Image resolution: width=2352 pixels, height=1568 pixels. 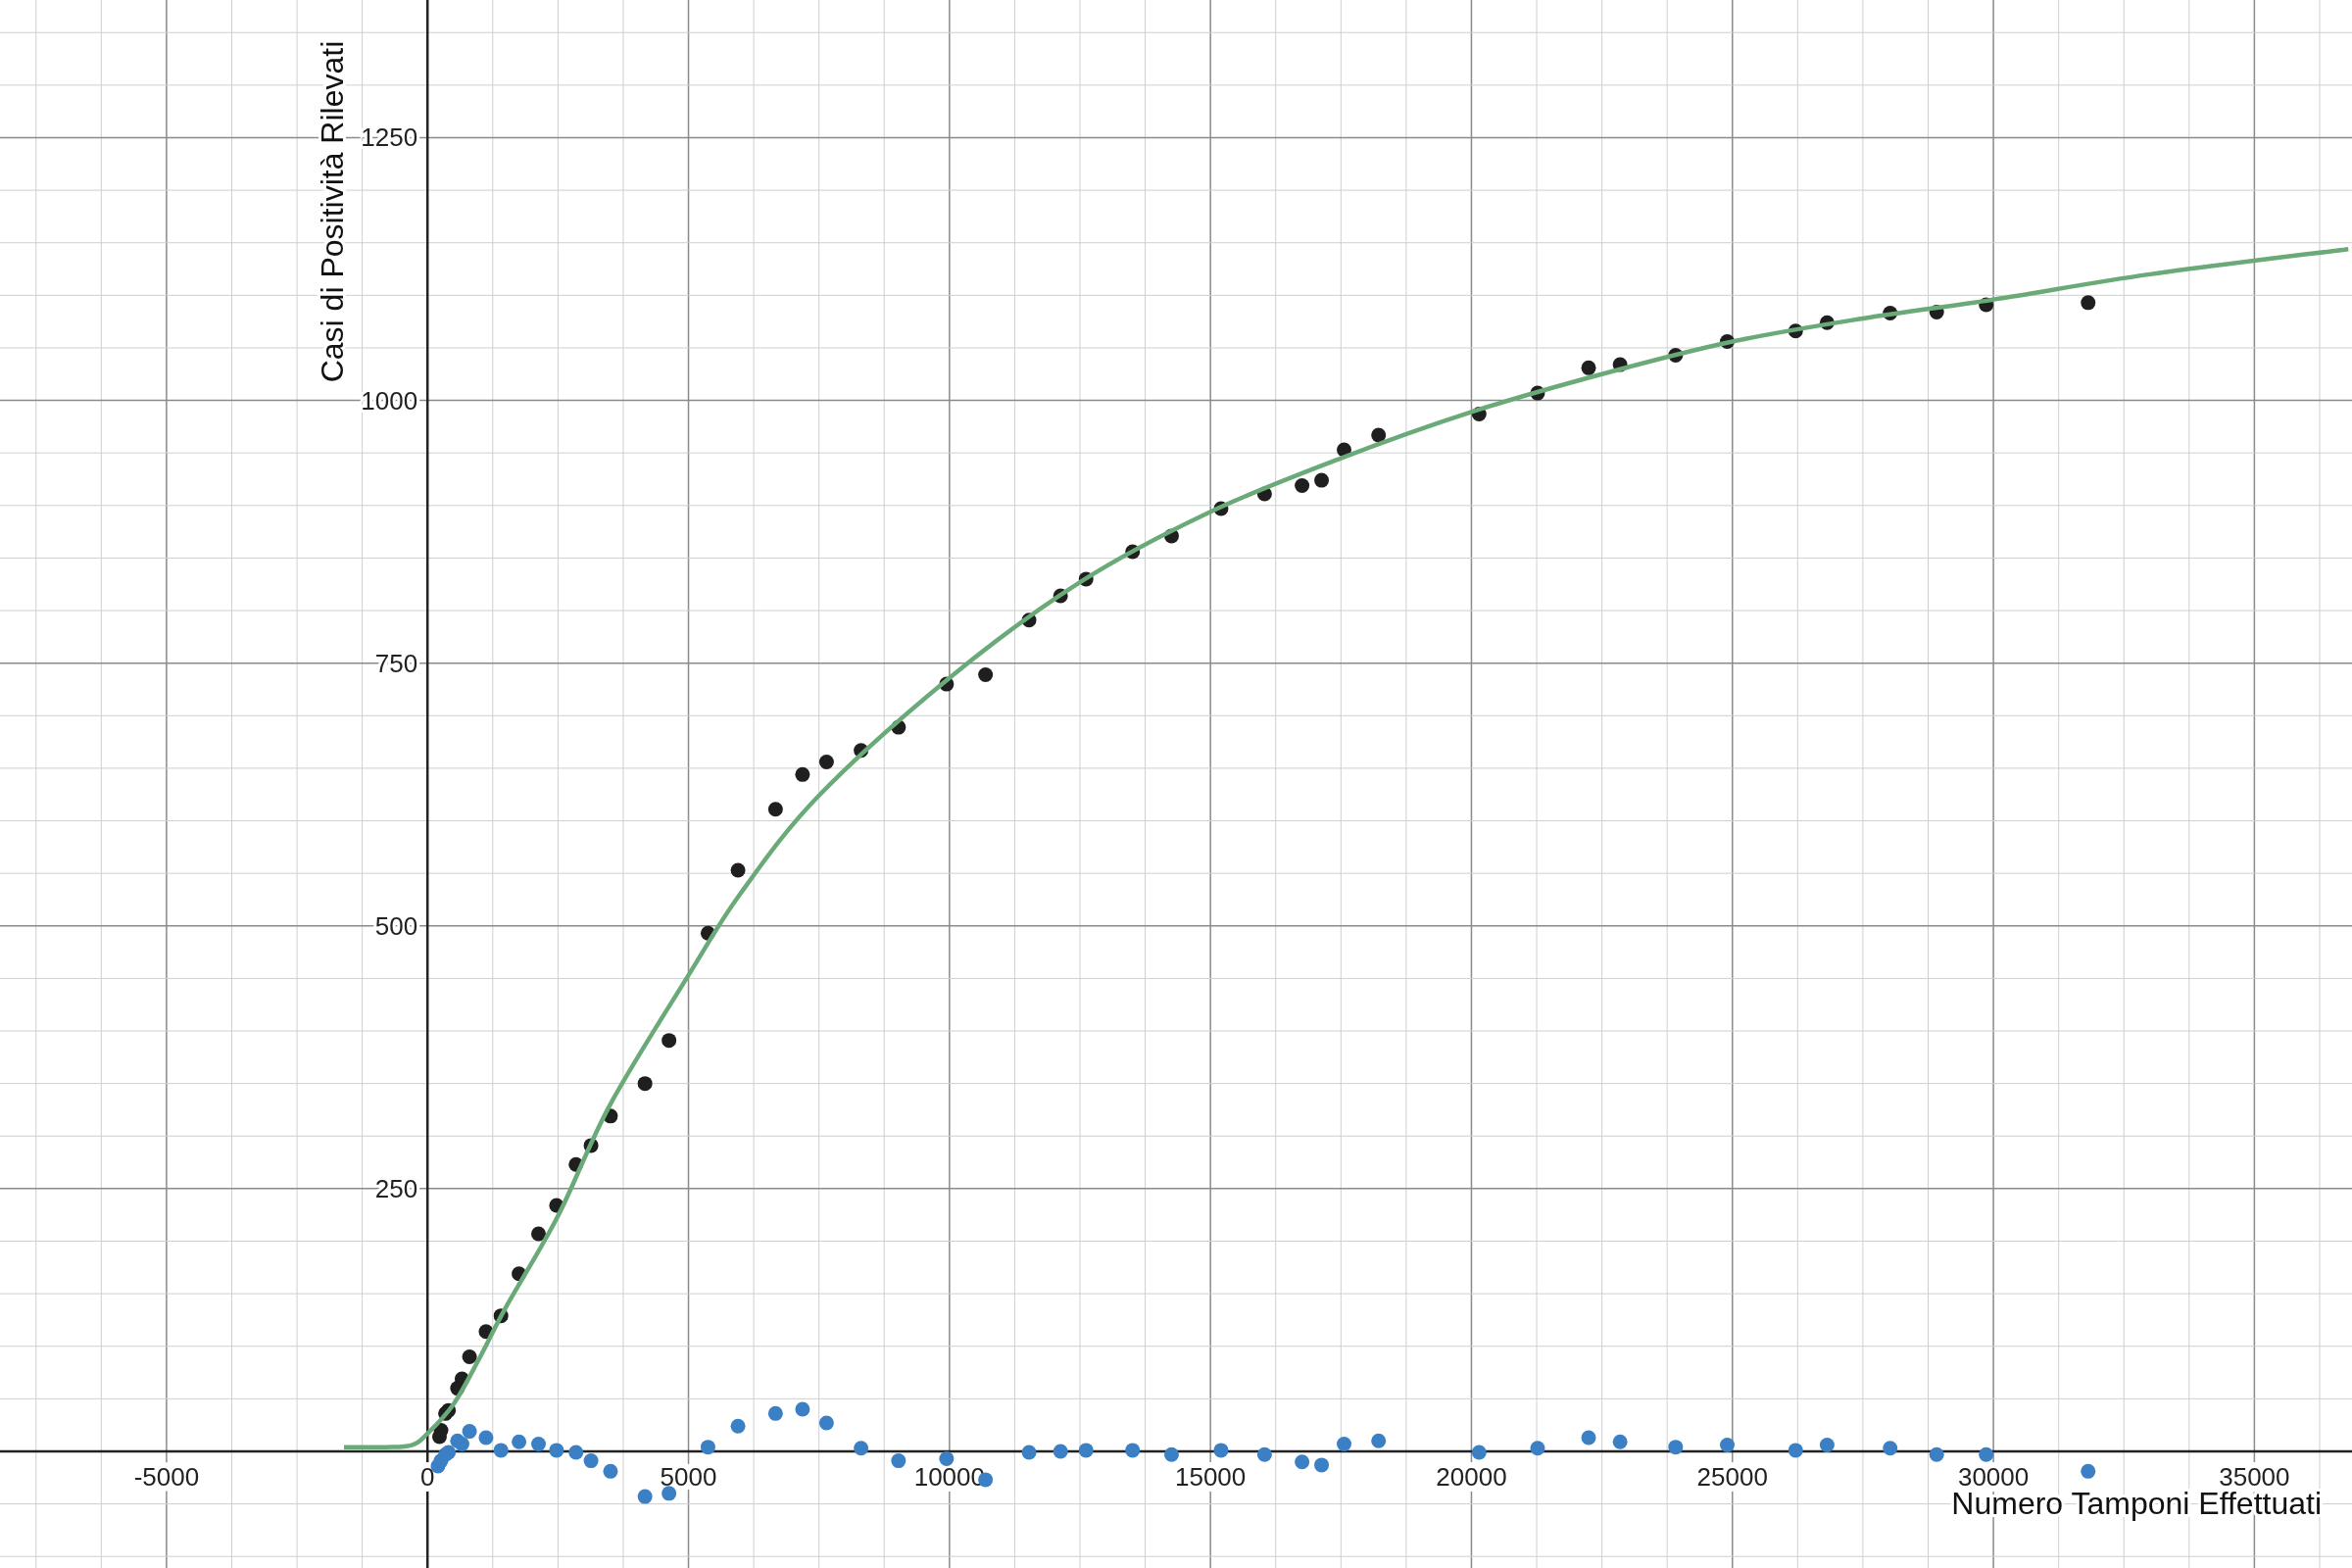 What do you see at coordinates (688, 1476) in the screenshot?
I see `x-tick-label: 5000` at bounding box center [688, 1476].